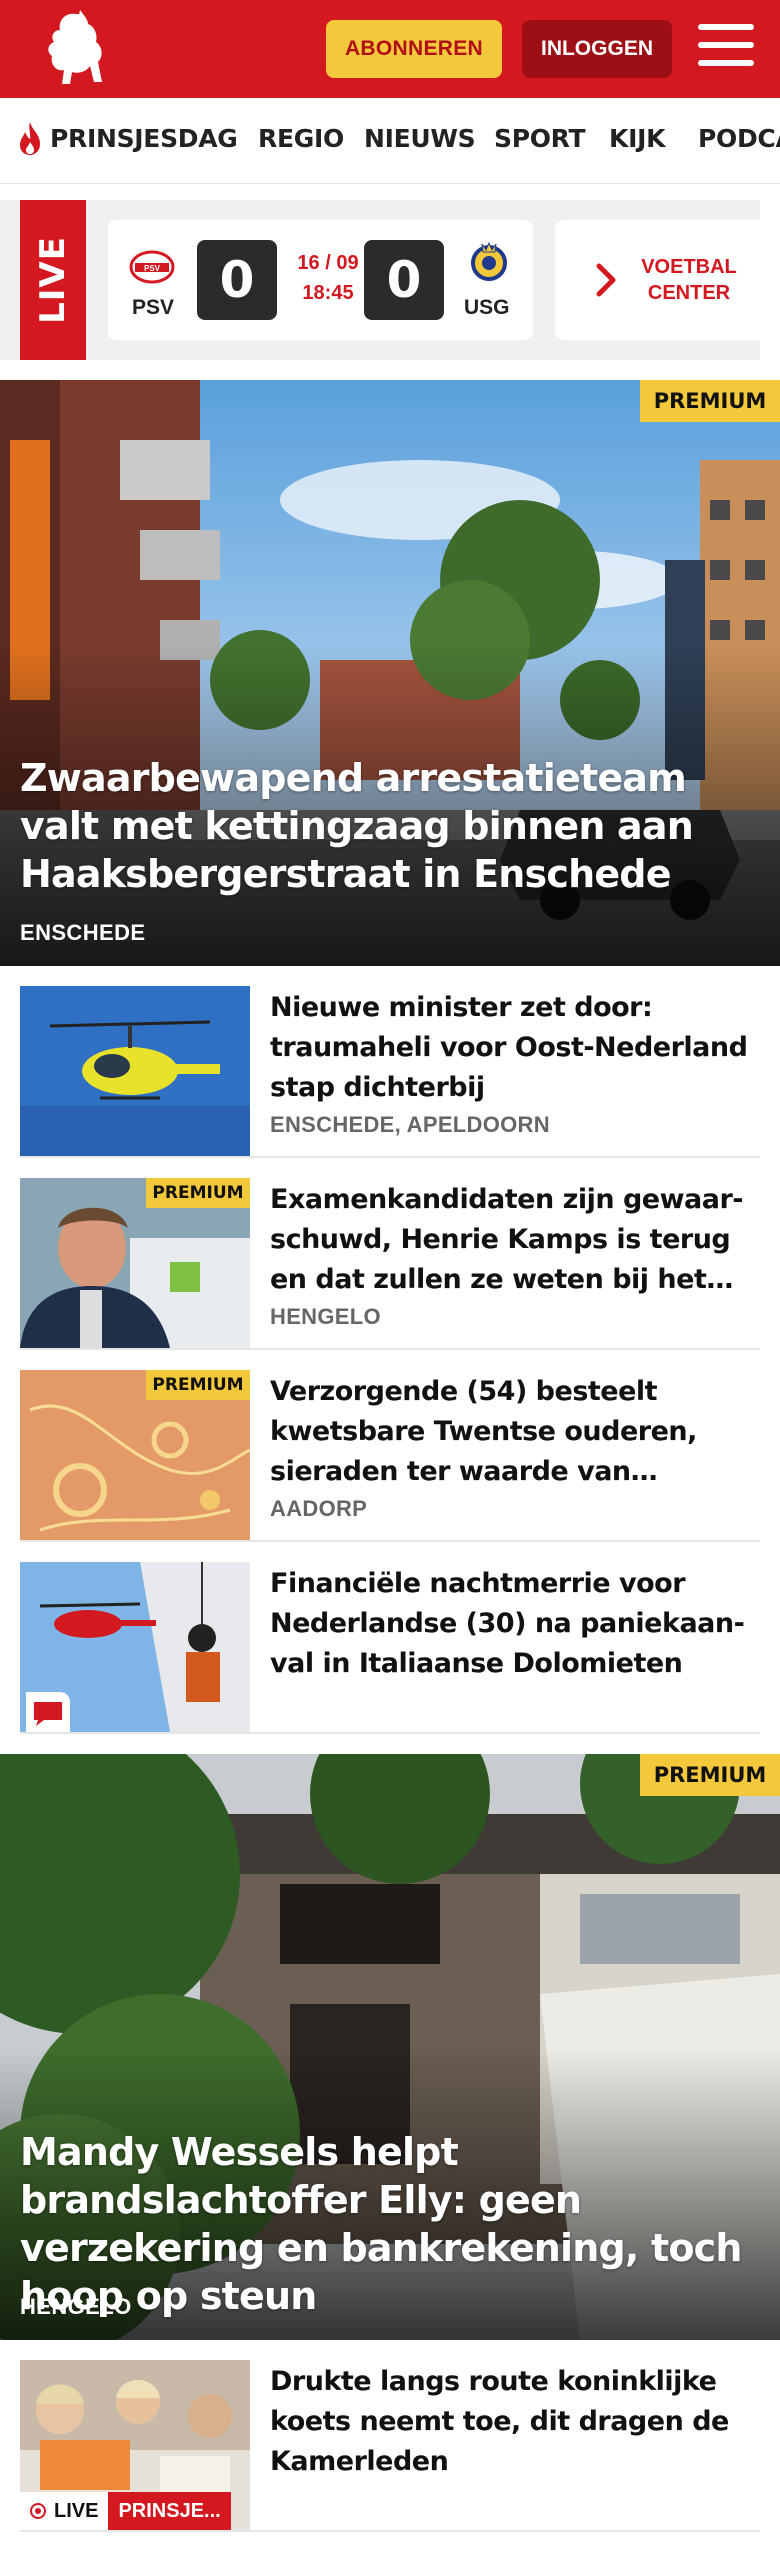  I want to click on nav-item-kijk: KIJK, so click(637, 138).